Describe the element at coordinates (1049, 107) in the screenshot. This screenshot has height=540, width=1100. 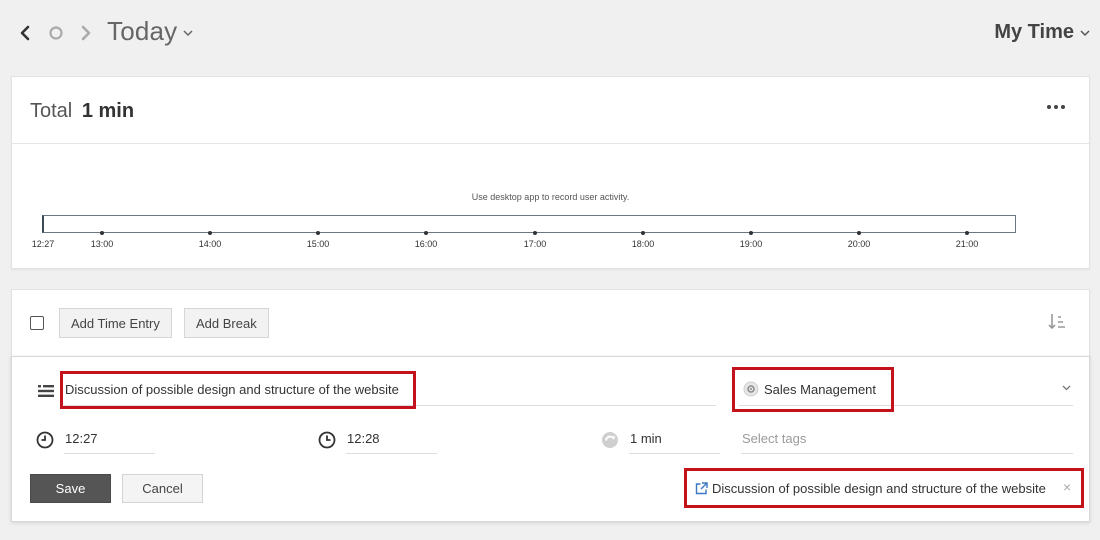
I see `more-dots-icon` at that location.